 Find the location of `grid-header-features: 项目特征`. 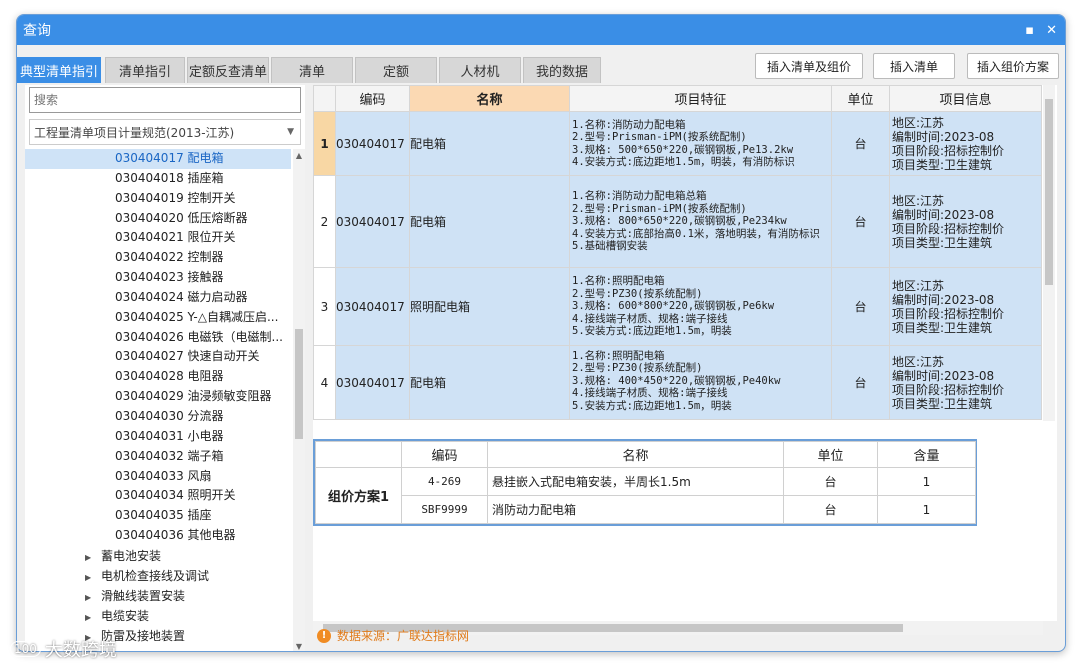

grid-header-features: 项目特征 is located at coordinates (700, 98).